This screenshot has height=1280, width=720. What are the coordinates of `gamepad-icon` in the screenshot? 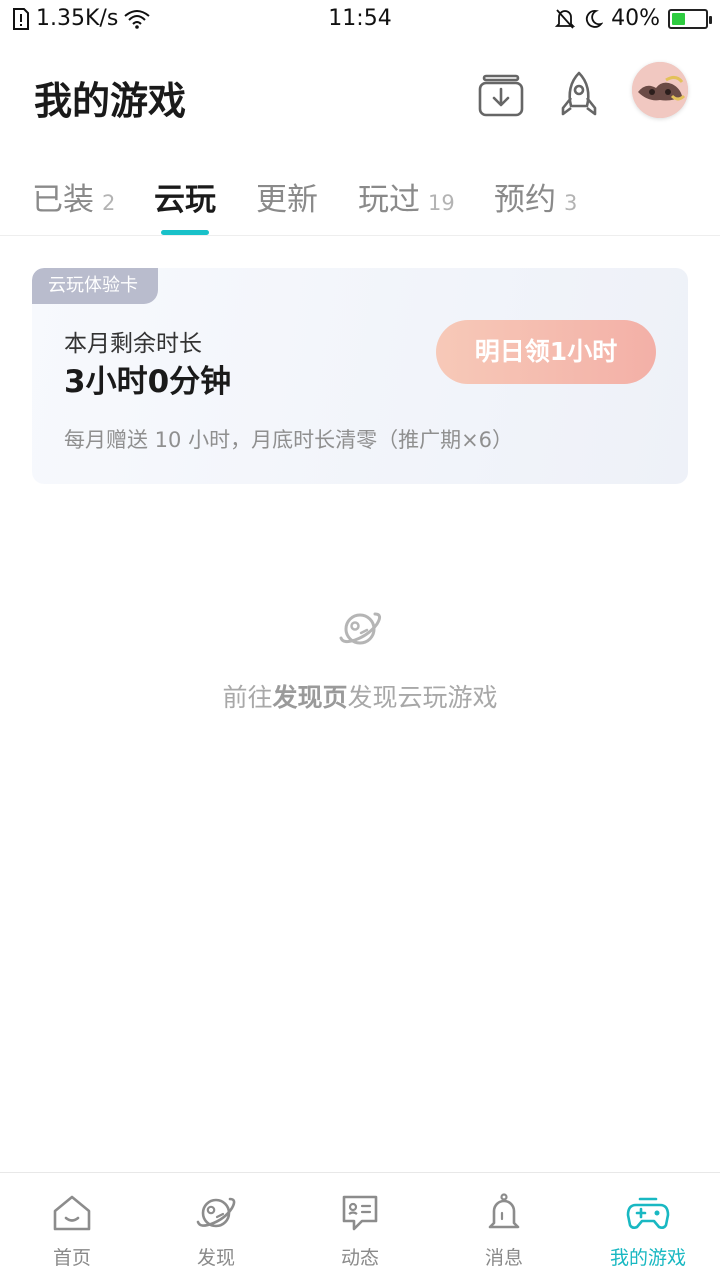 It's located at (648, 1213).